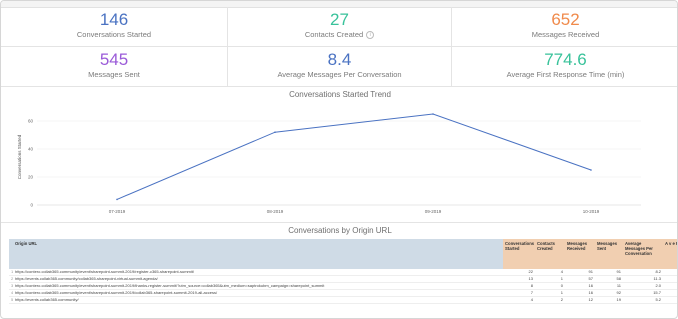 The height and width of the screenshot is (319, 678). I want to click on column-header-contacts-created: Contacts Created, so click(550, 254).